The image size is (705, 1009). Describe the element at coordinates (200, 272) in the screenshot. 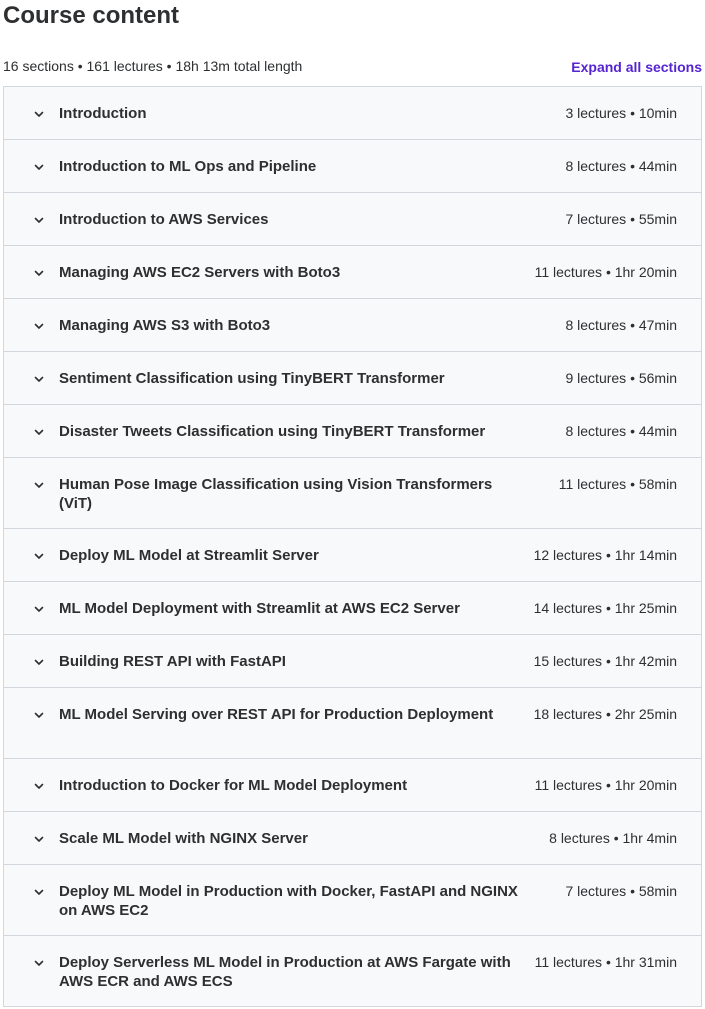

I see `section-title: Managing AWS EC2 Servers with Boto3` at that location.